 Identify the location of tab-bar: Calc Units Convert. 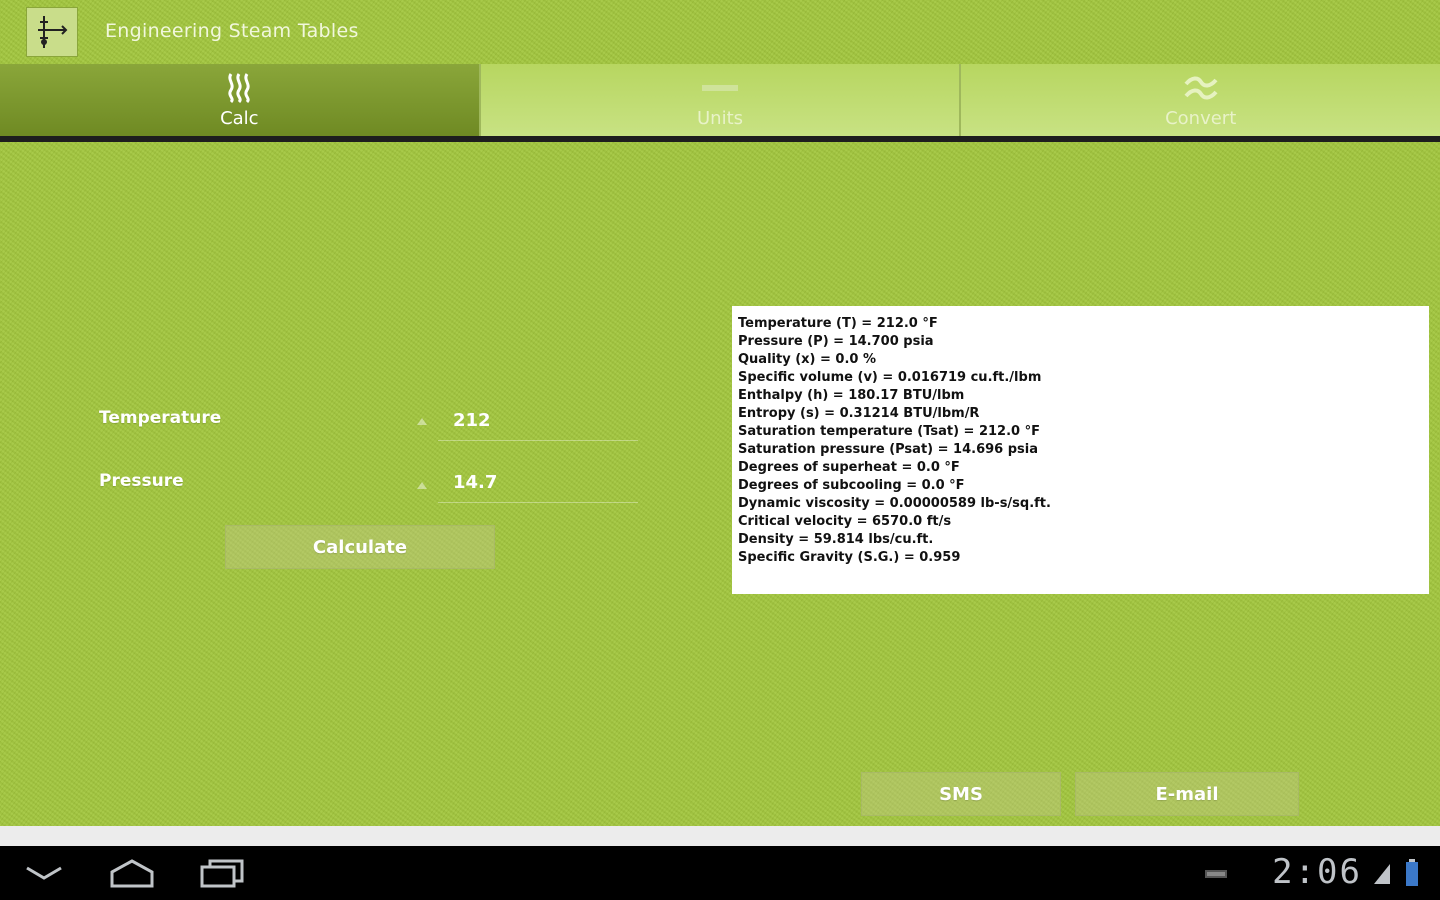
(720, 100).